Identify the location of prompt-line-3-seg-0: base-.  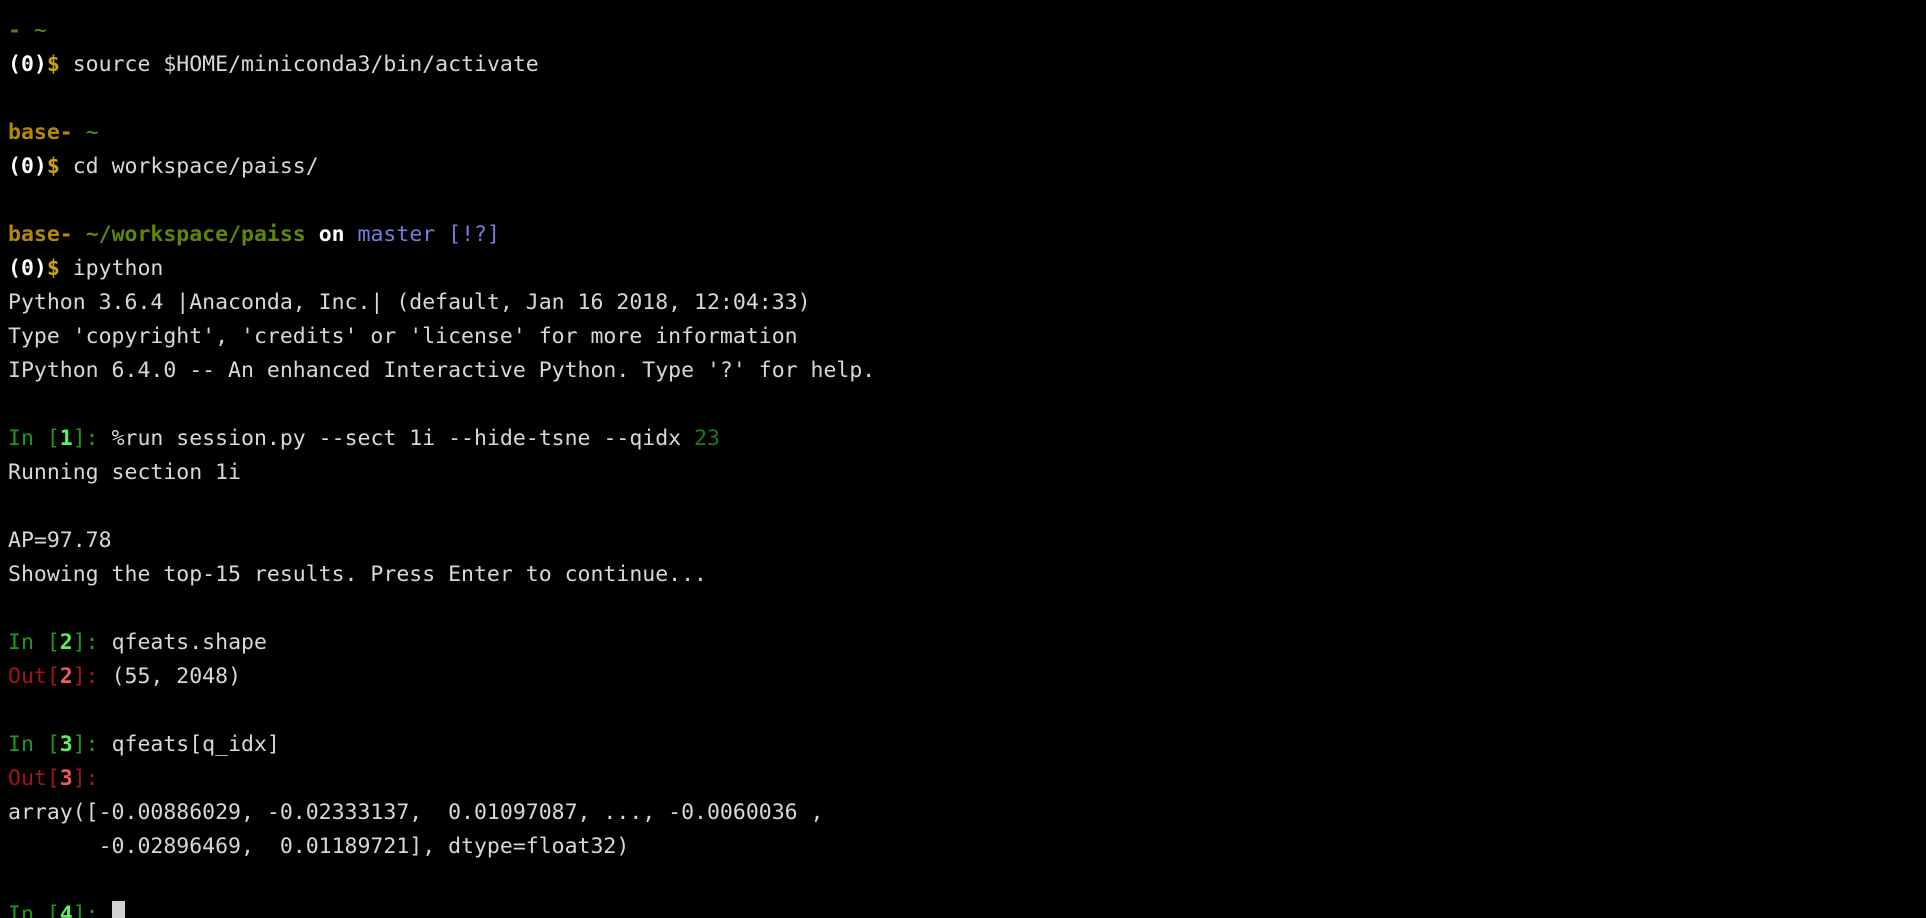
(40, 234).